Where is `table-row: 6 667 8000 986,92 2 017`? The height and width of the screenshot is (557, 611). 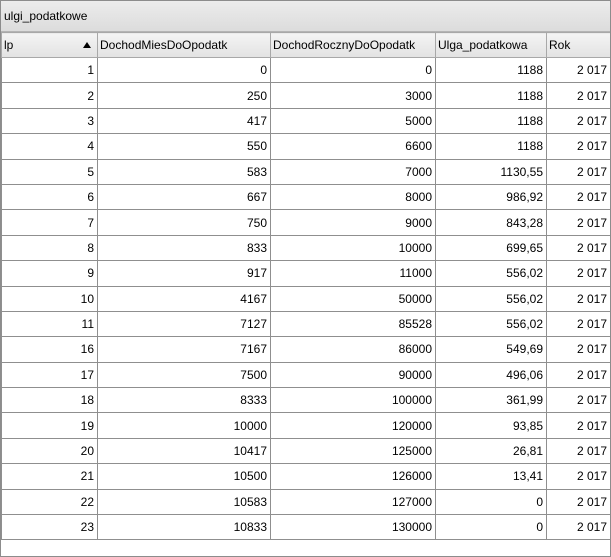 table-row: 6 667 8000 986,92 2 017 is located at coordinates (305, 197).